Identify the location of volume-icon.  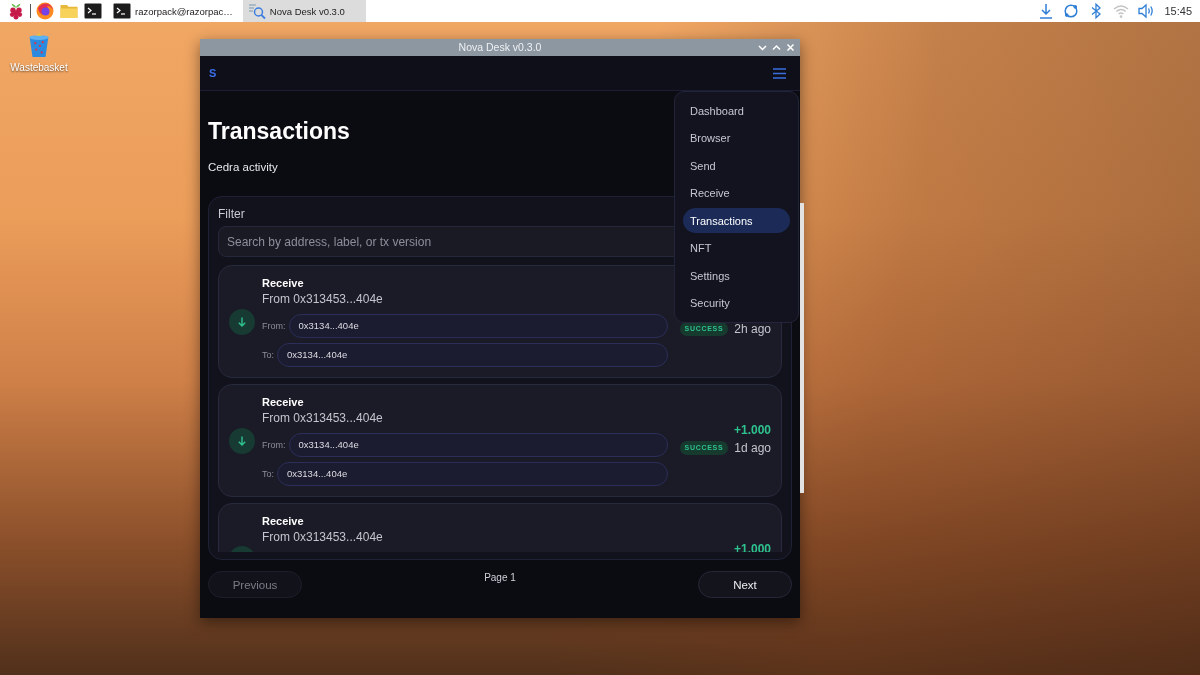
(1146, 11).